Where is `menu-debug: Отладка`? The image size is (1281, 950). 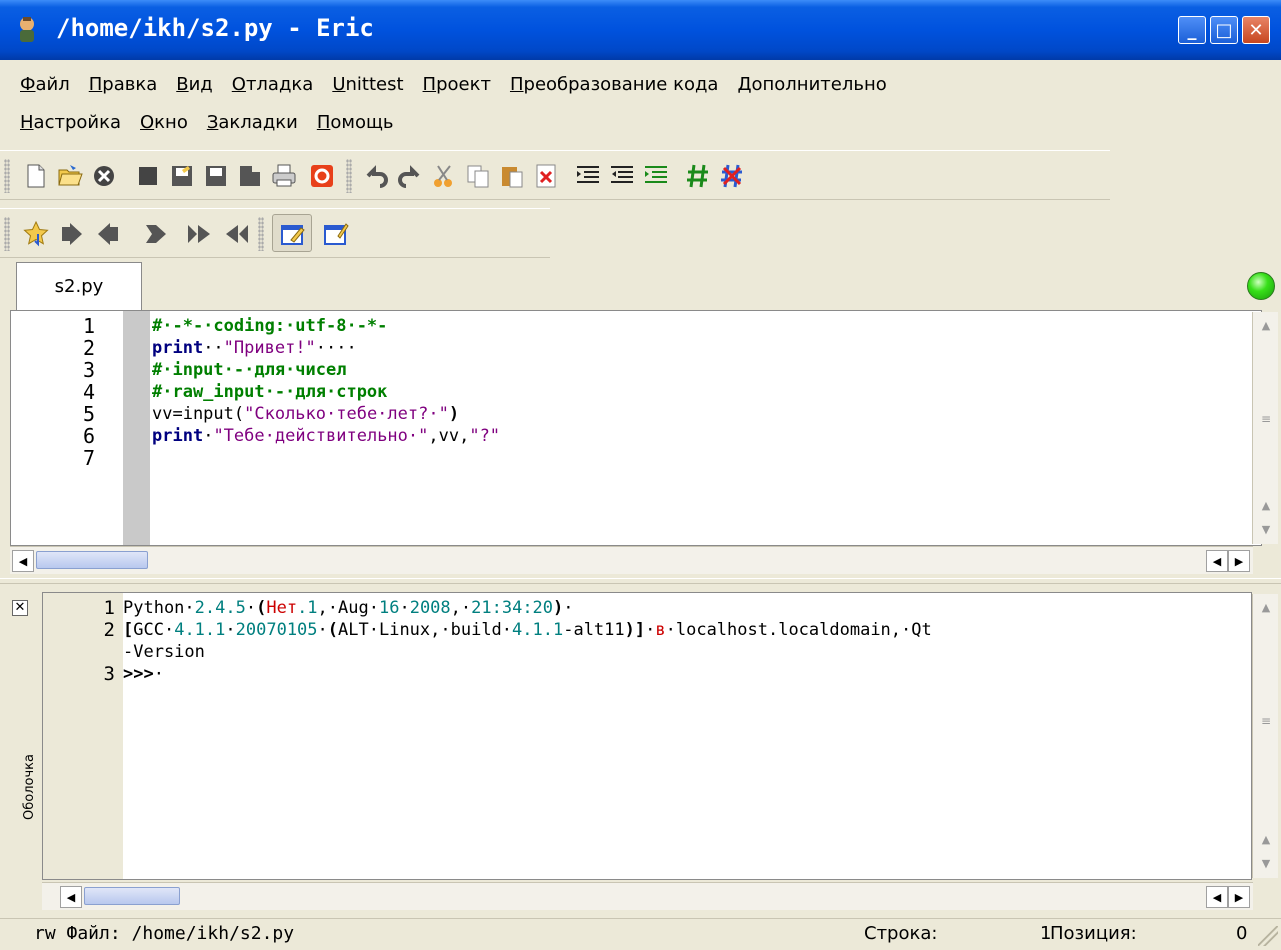
menu-debug: Отладка is located at coordinates (273, 84).